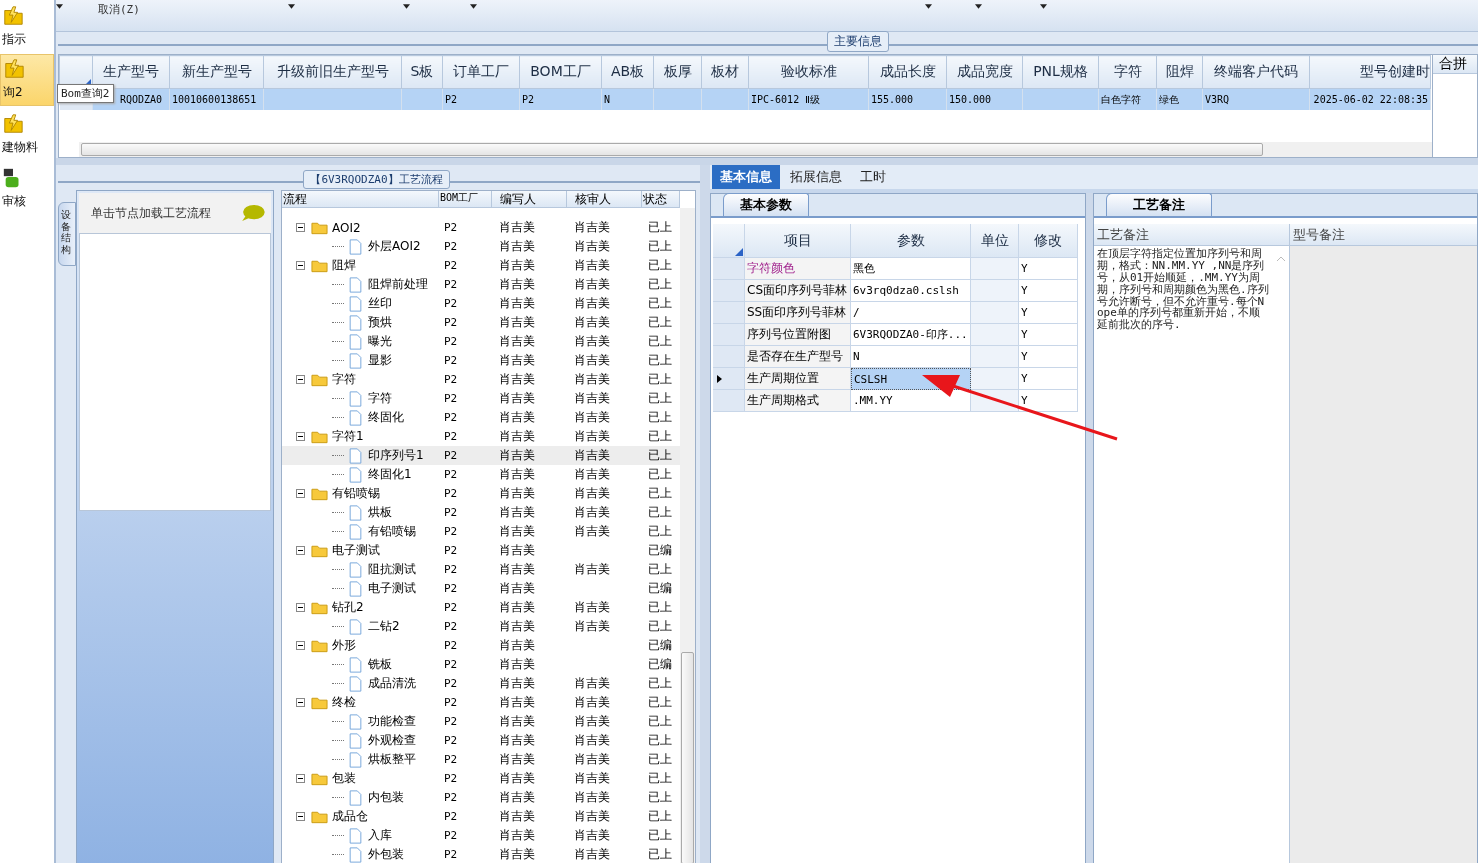  Describe the element at coordinates (729, 379) in the screenshot. I see `row-header` at that location.